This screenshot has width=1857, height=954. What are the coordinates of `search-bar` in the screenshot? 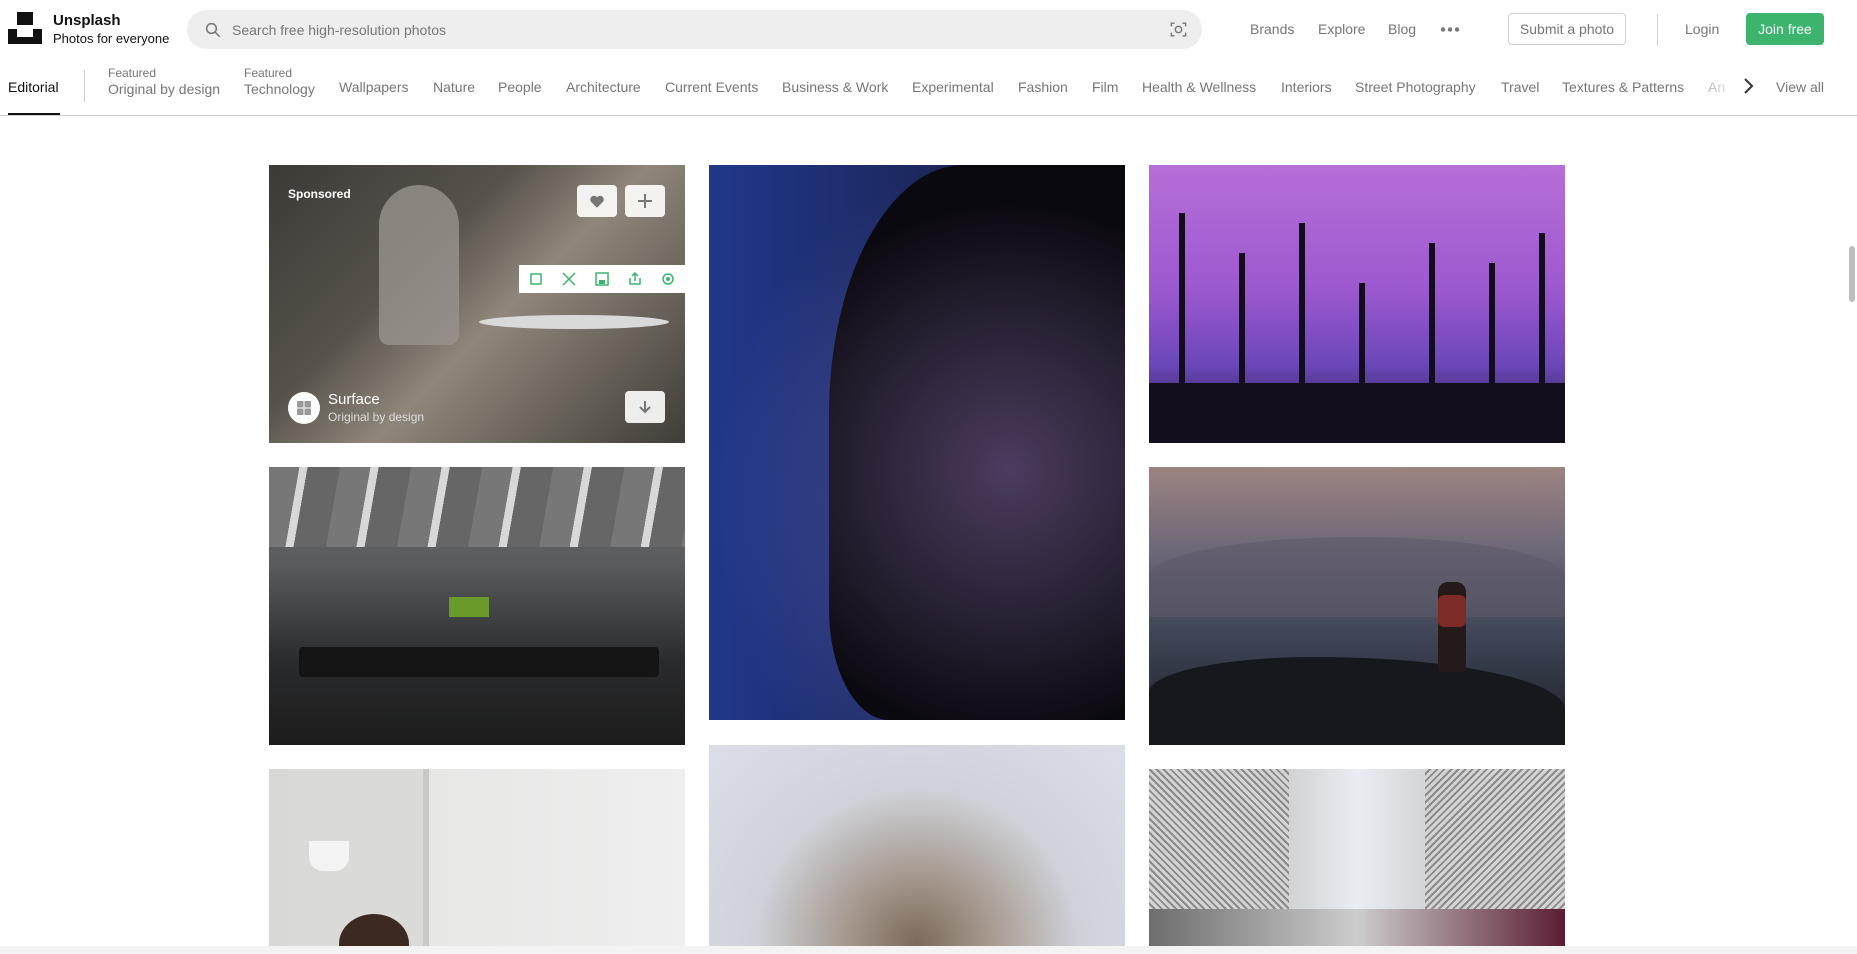 It's located at (694, 29).